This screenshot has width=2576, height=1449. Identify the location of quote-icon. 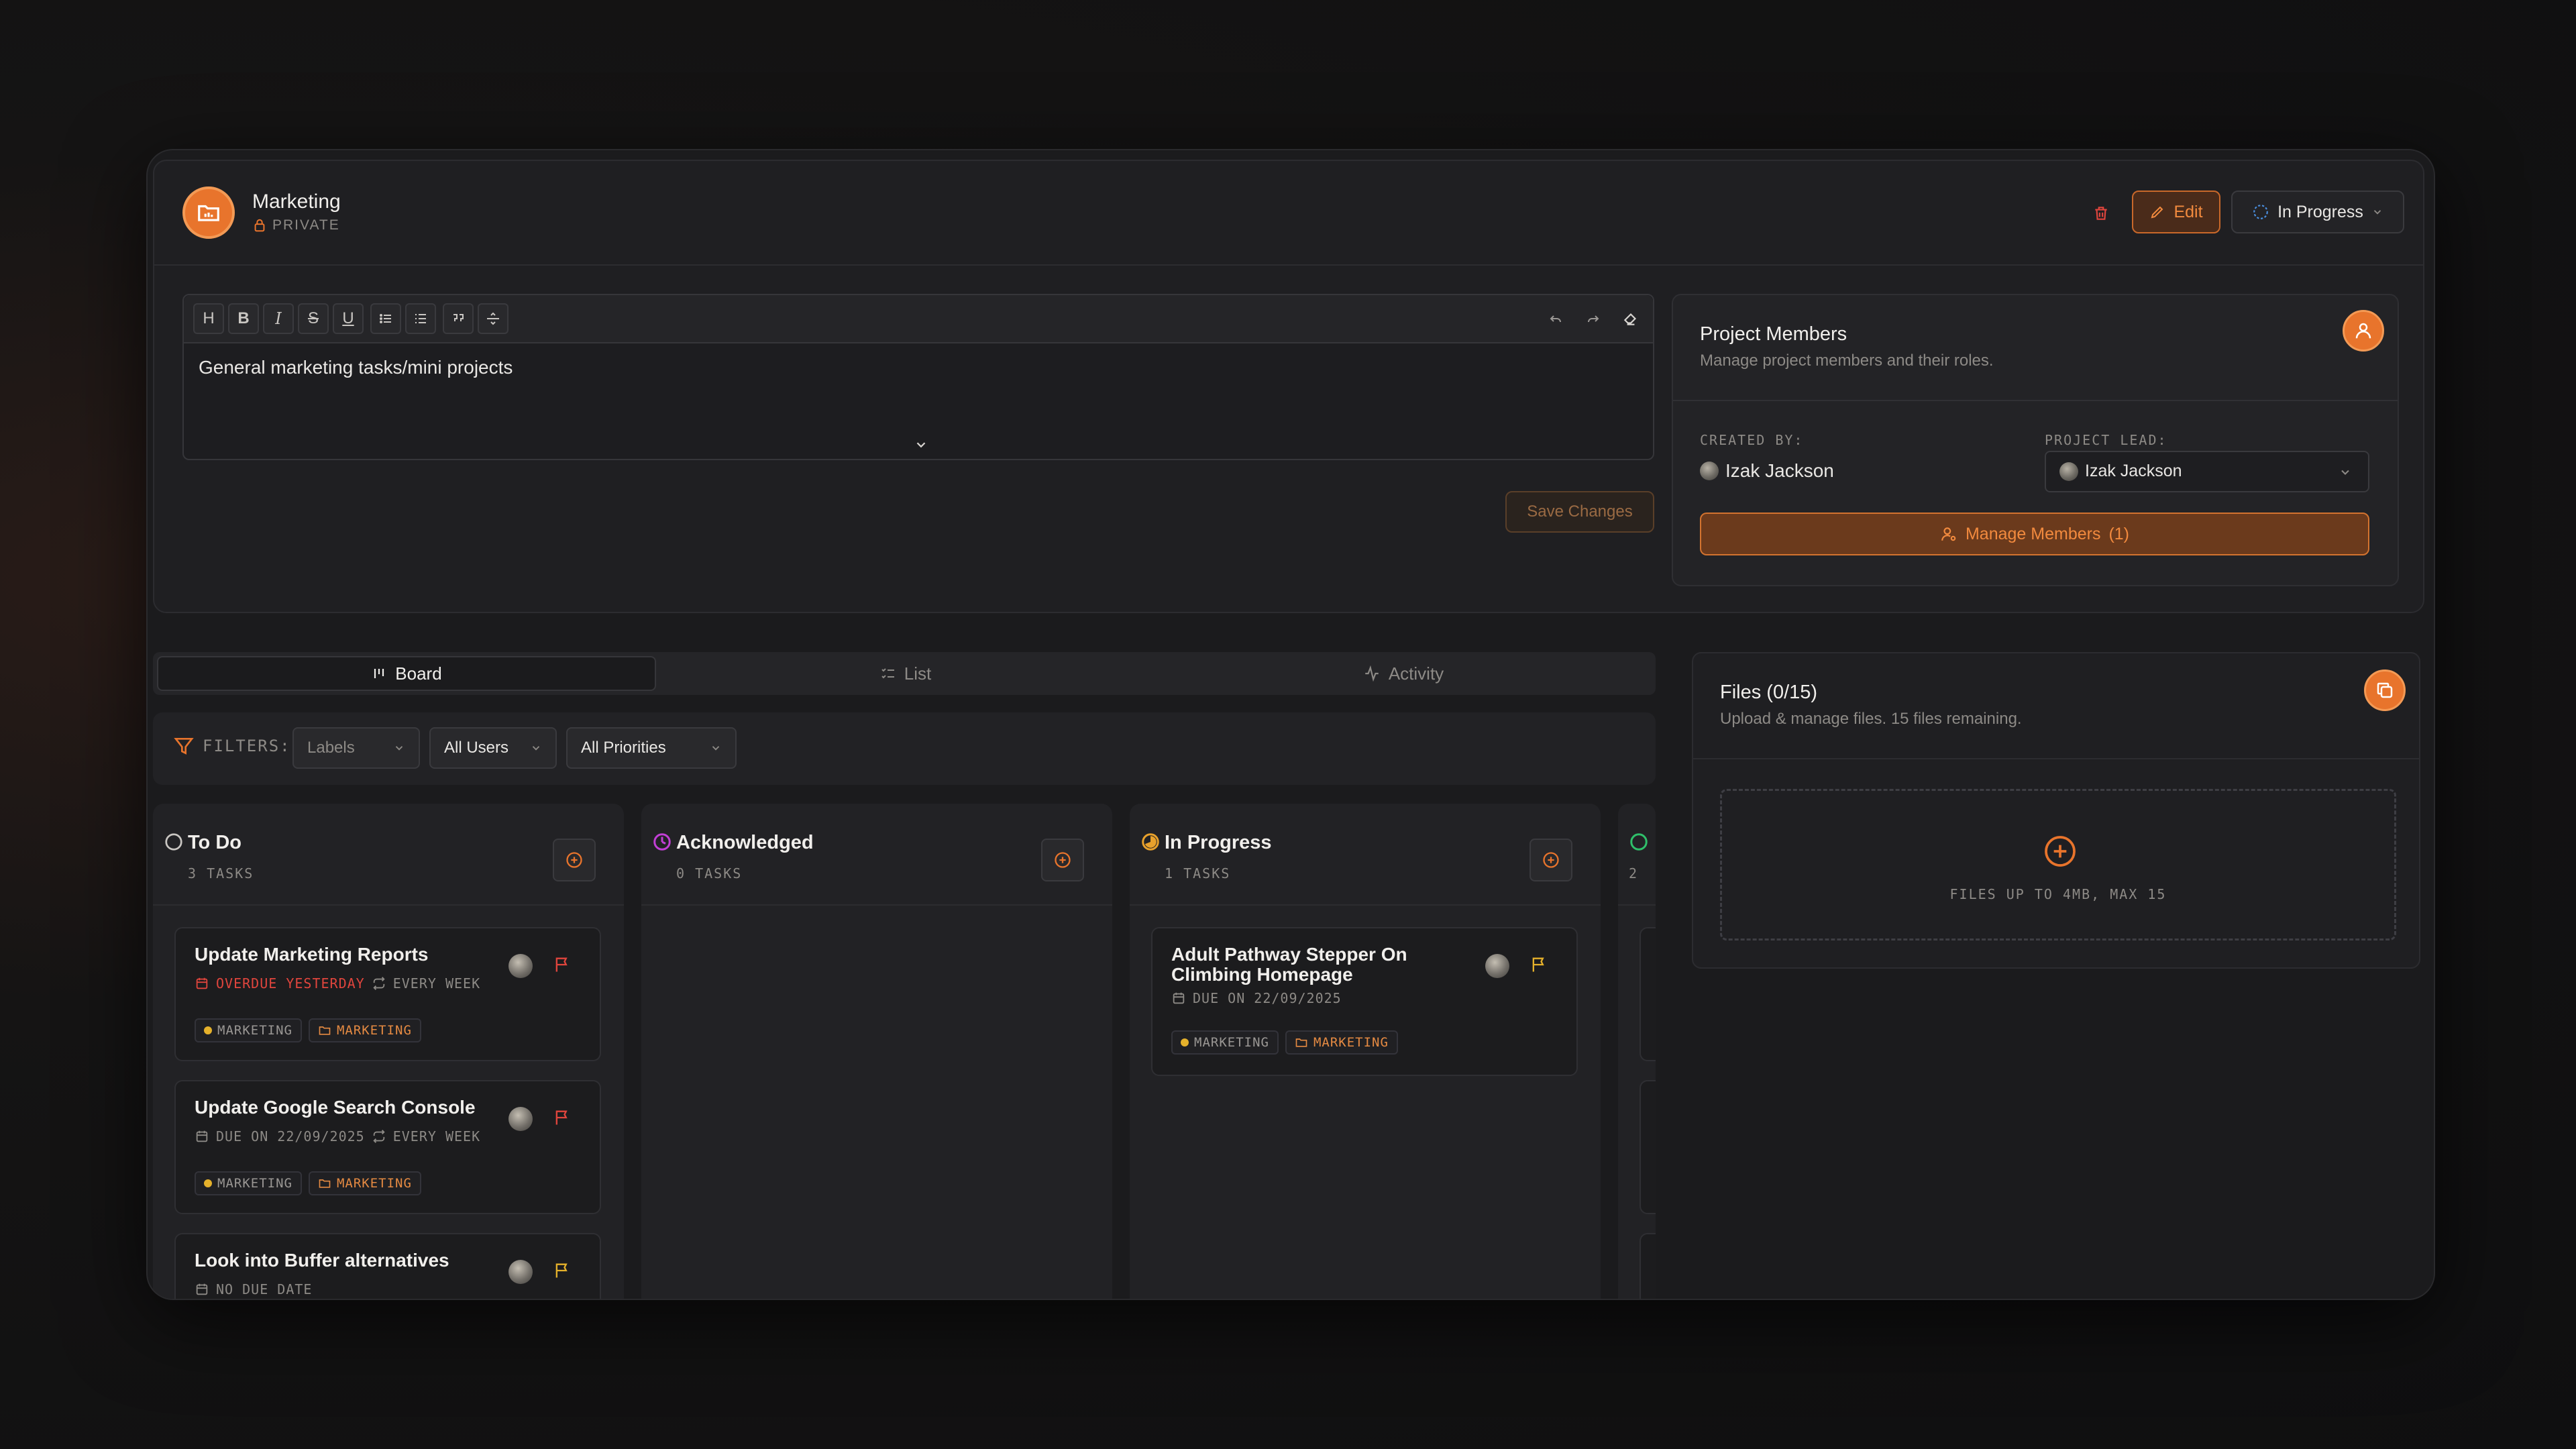
(458, 317).